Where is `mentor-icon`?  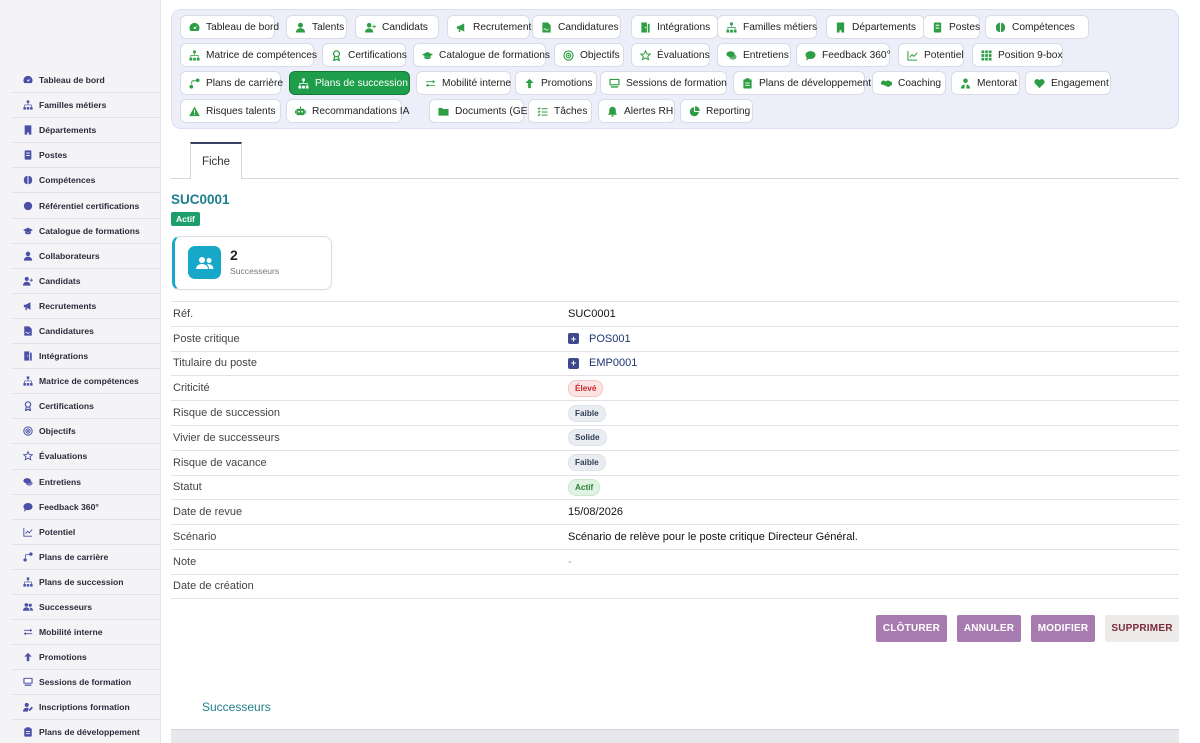
mentor-icon is located at coordinates (965, 83).